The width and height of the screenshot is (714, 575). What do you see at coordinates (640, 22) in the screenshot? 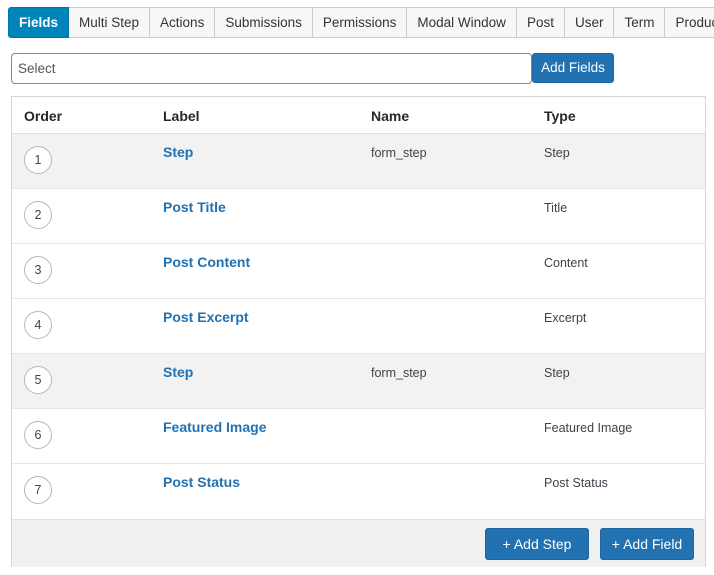
I see `tab-term: Term` at bounding box center [640, 22].